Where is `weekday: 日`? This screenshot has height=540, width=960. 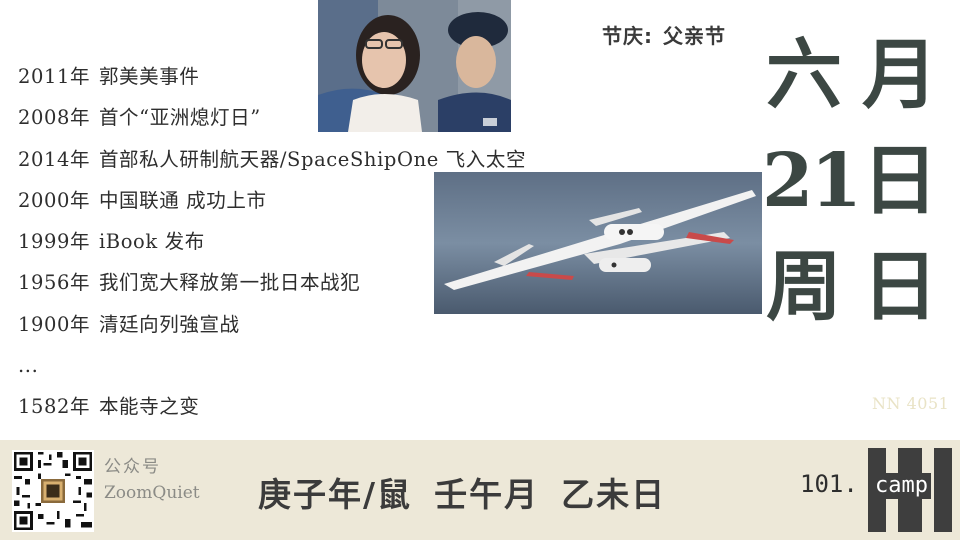
weekday: 日 is located at coordinates (900, 286).